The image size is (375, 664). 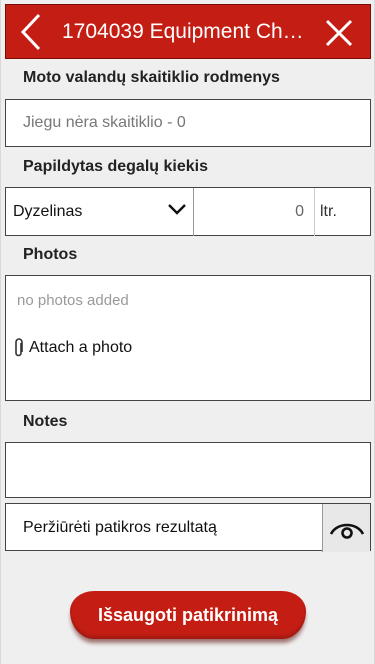 I want to click on fuel-label: Papildytas degalų kiekis, so click(x=115, y=166).